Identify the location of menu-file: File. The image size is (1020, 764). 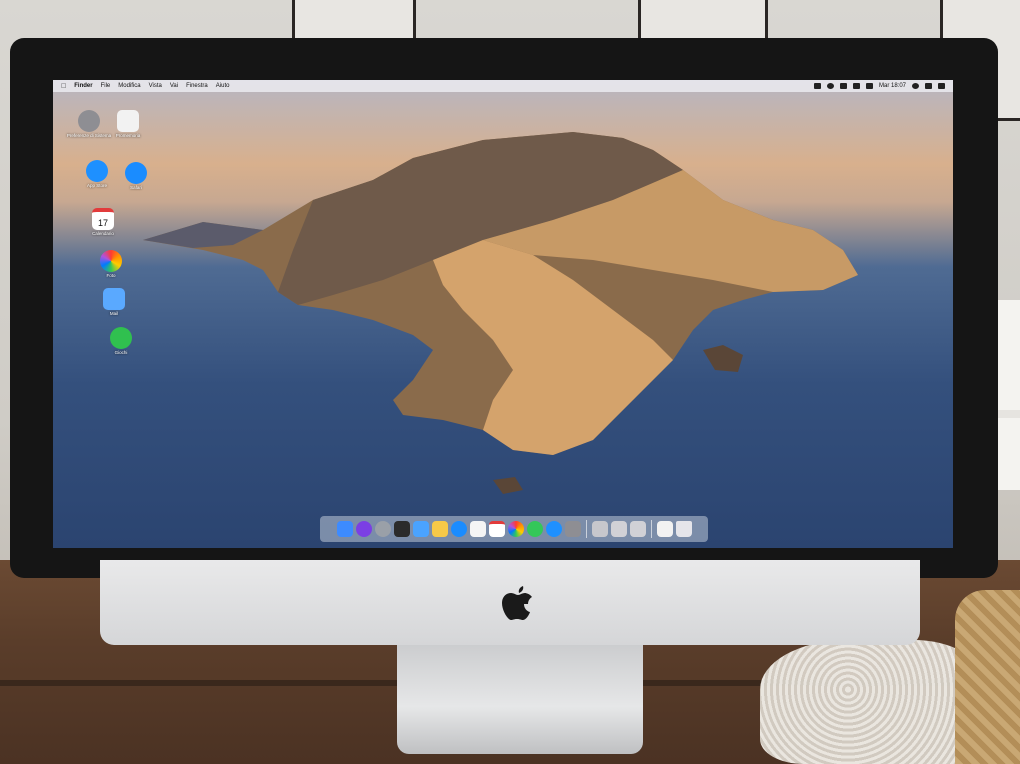
(106, 86).